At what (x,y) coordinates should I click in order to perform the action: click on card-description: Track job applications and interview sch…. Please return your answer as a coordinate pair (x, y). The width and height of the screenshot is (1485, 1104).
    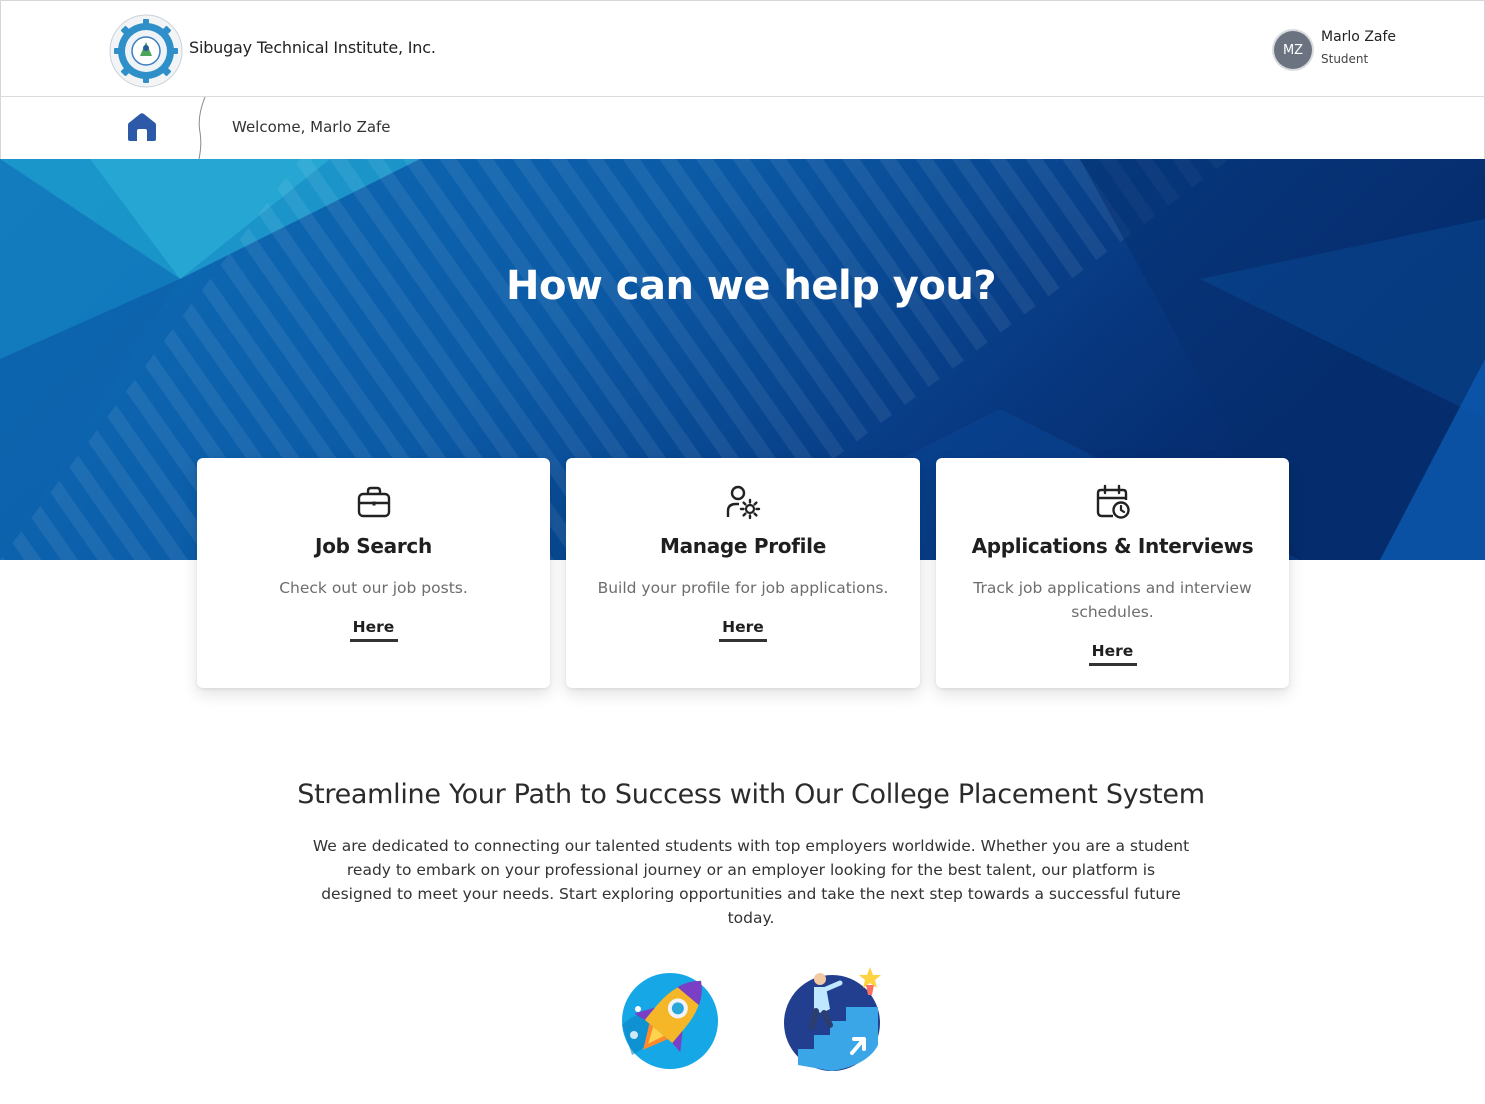
    Looking at the image, I should click on (1112, 600).